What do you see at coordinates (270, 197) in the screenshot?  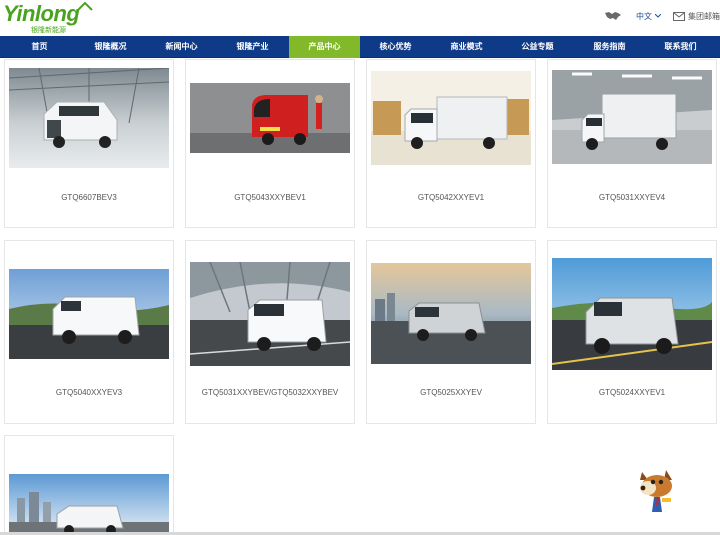 I see `product-model: GTQ5043XXYBEV1` at bounding box center [270, 197].